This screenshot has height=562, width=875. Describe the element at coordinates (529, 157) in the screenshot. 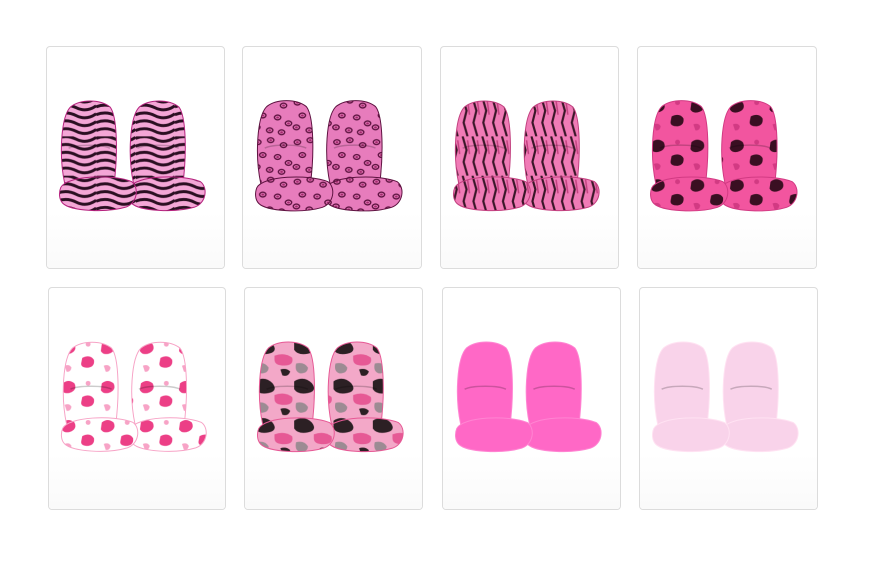

I see `product-card-pink-tiger` at that location.